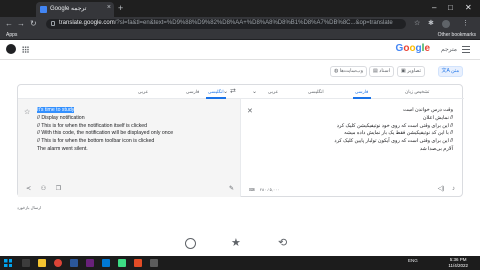  I want to click on target-lang-dropdown-icon: ⌄, so click(225, 91).